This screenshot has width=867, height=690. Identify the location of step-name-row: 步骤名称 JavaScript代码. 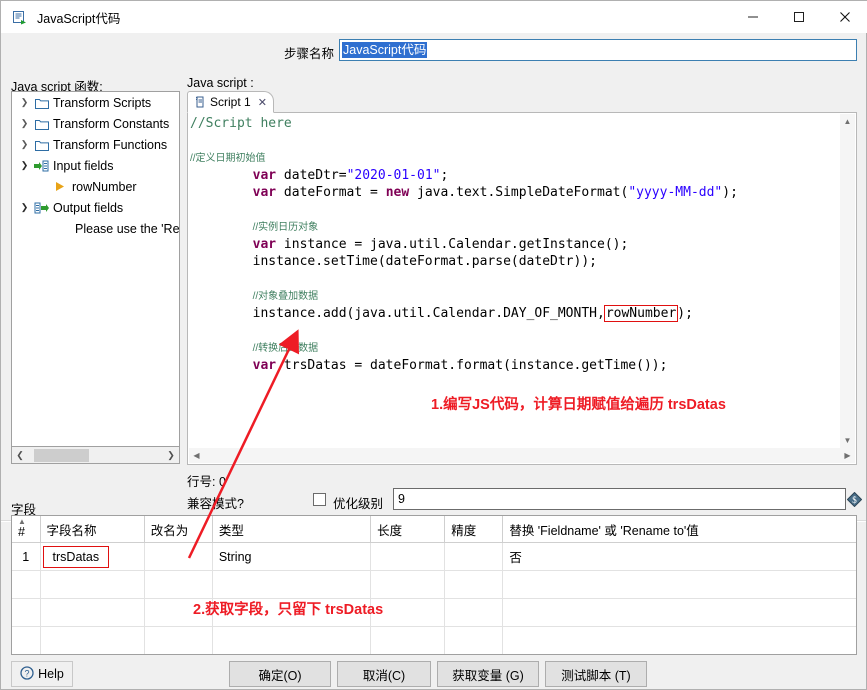
(433, 52).